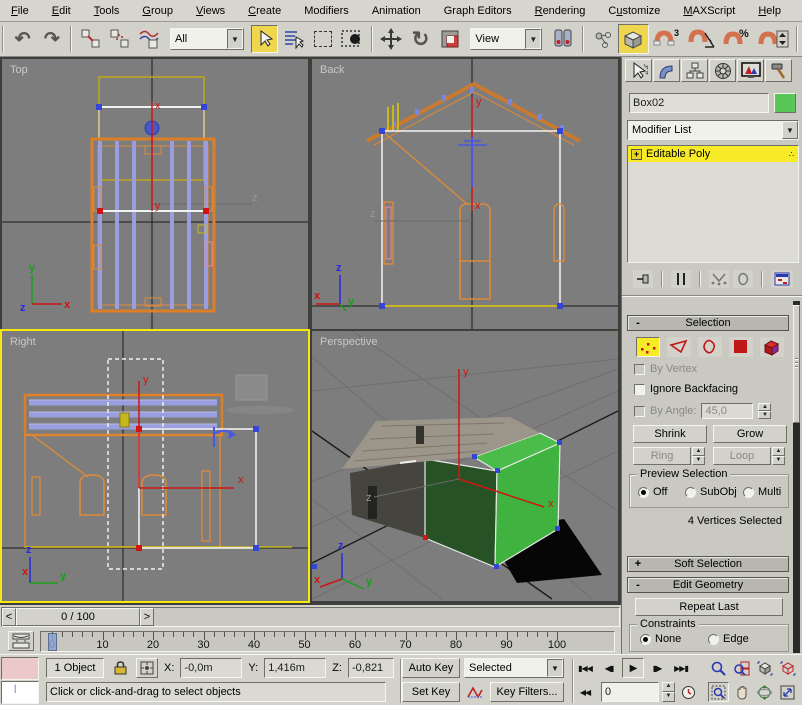 The height and width of the screenshot is (705, 802). I want to click on menu-item-edit: Edit, so click(61, 11).